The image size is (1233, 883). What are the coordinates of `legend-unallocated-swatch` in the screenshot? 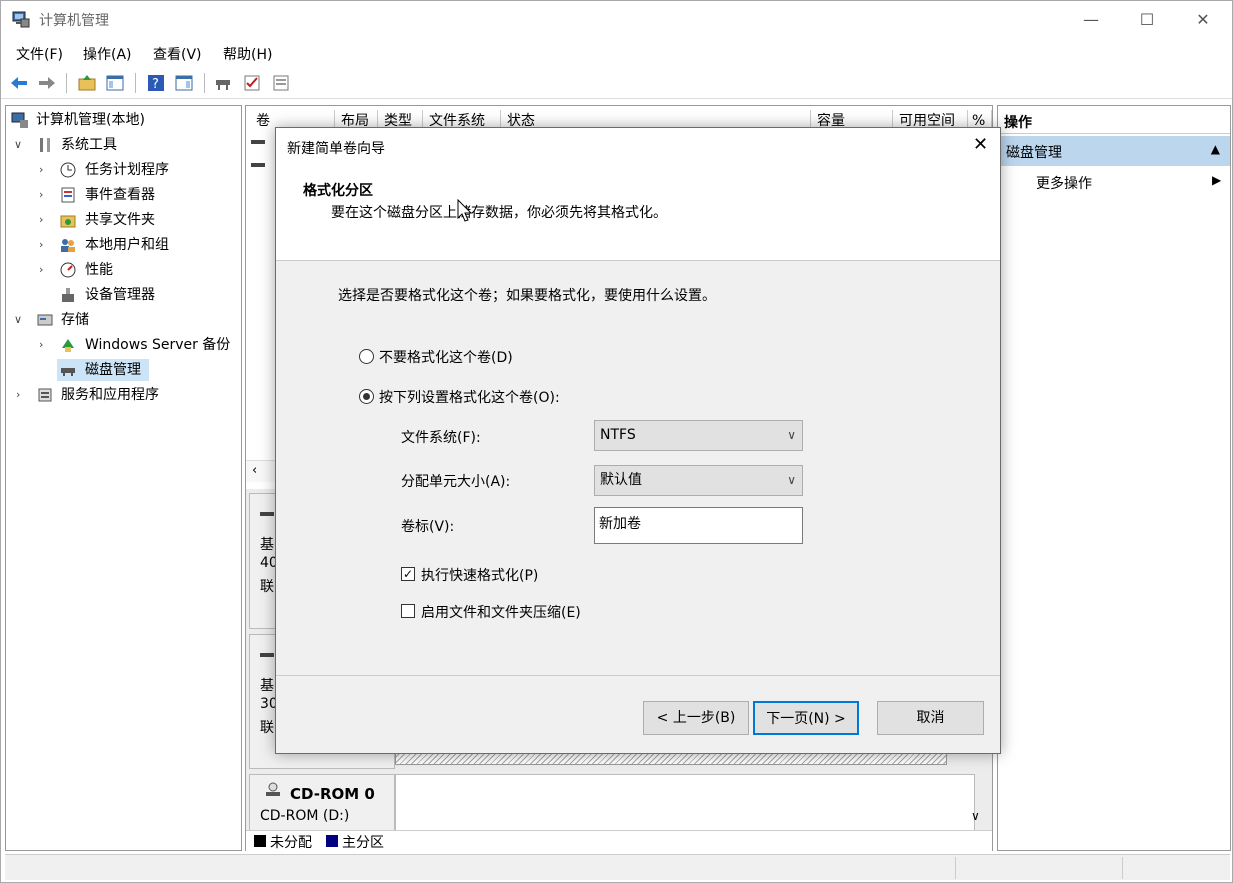 It's located at (260, 841).